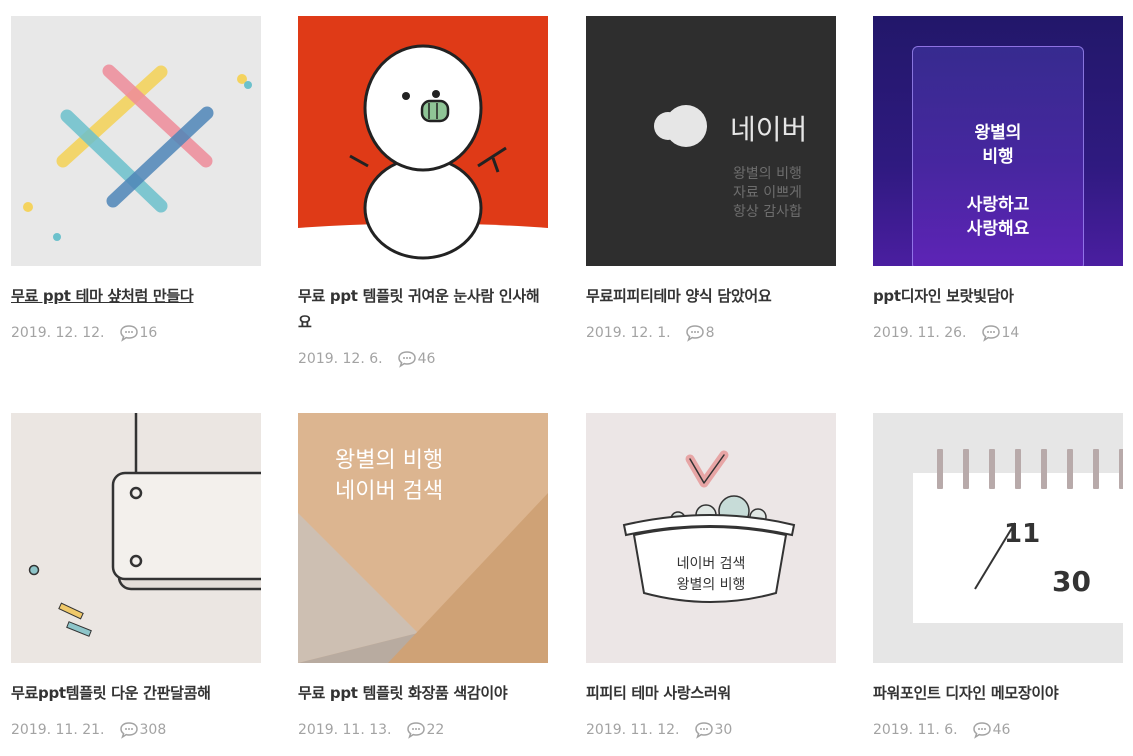 The height and width of the screenshot is (756, 1133). Describe the element at coordinates (709, 526) in the screenshot. I see `basket-illustration` at that location.